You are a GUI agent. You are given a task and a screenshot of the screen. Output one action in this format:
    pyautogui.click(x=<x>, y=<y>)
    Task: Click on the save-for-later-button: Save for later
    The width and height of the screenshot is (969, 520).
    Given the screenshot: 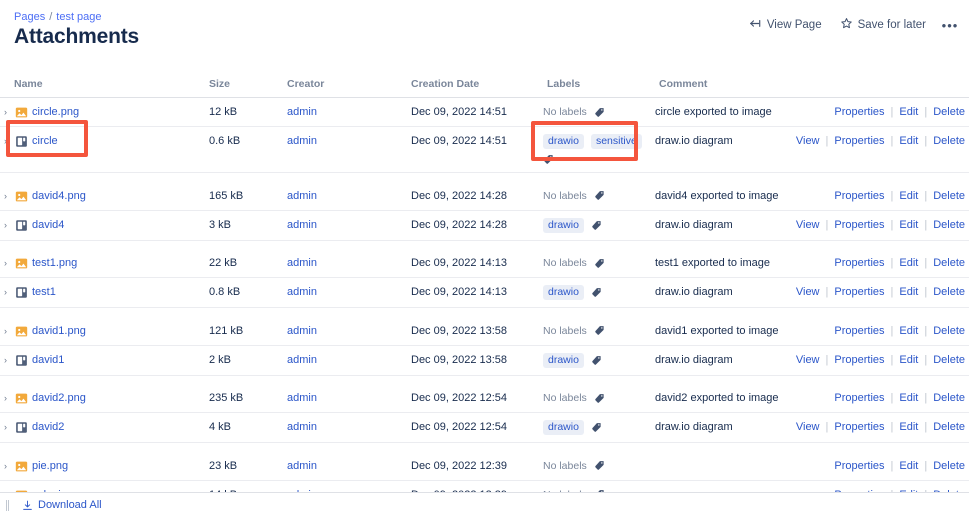 What is the action you would take?
    pyautogui.click(x=883, y=25)
    